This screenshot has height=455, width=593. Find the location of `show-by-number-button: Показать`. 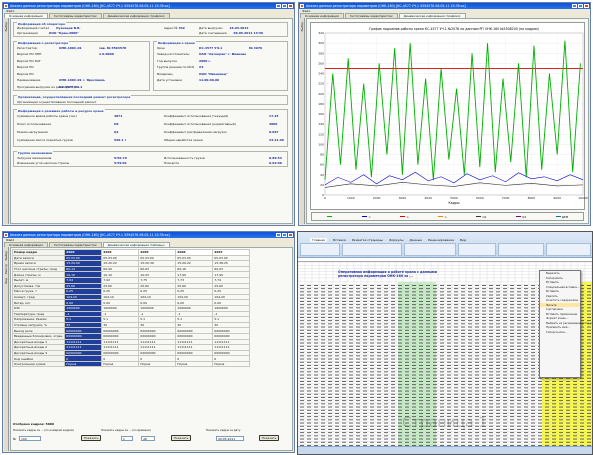

show-by-number-button: Показать is located at coordinates (91, 438).